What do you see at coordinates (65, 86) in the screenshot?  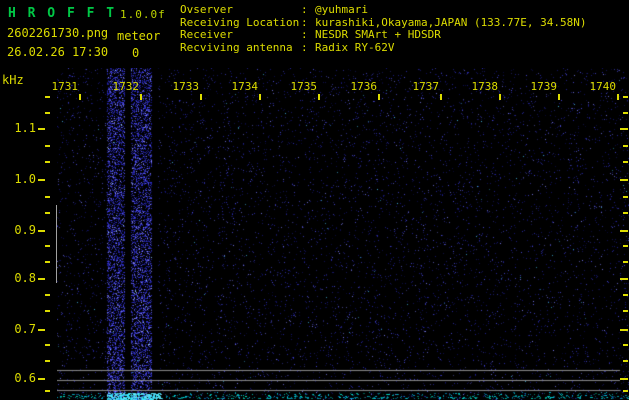 I see `time-tick-label: 1731` at bounding box center [65, 86].